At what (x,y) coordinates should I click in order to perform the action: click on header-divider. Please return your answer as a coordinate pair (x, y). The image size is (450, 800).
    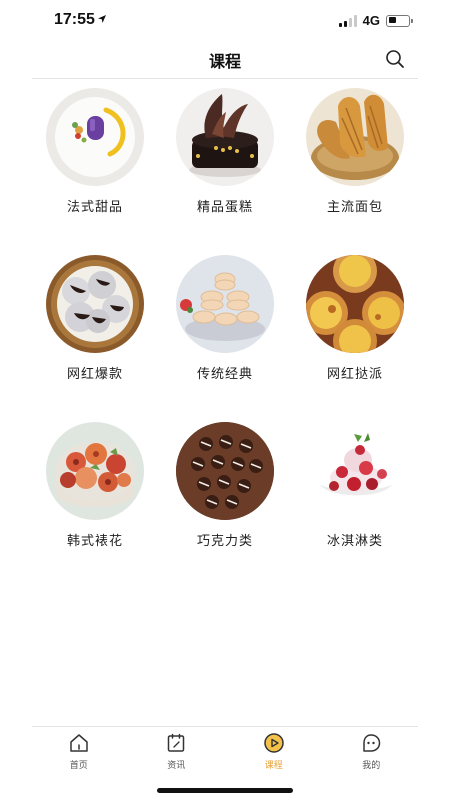
    Looking at the image, I should click on (225, 78).